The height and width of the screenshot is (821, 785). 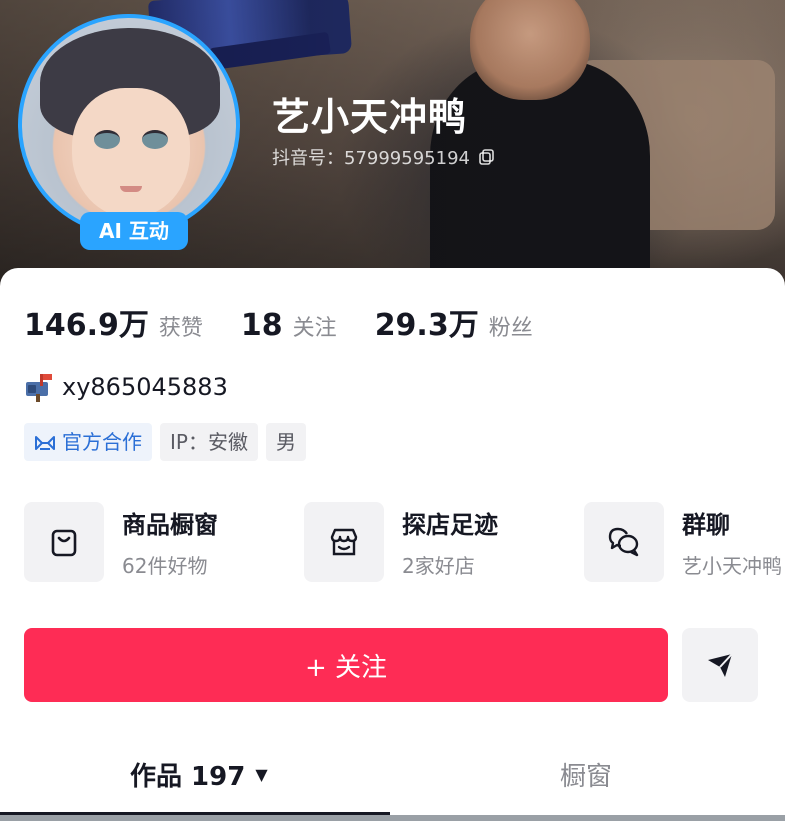 I want to click on avatar, so click(x=129, y=125).